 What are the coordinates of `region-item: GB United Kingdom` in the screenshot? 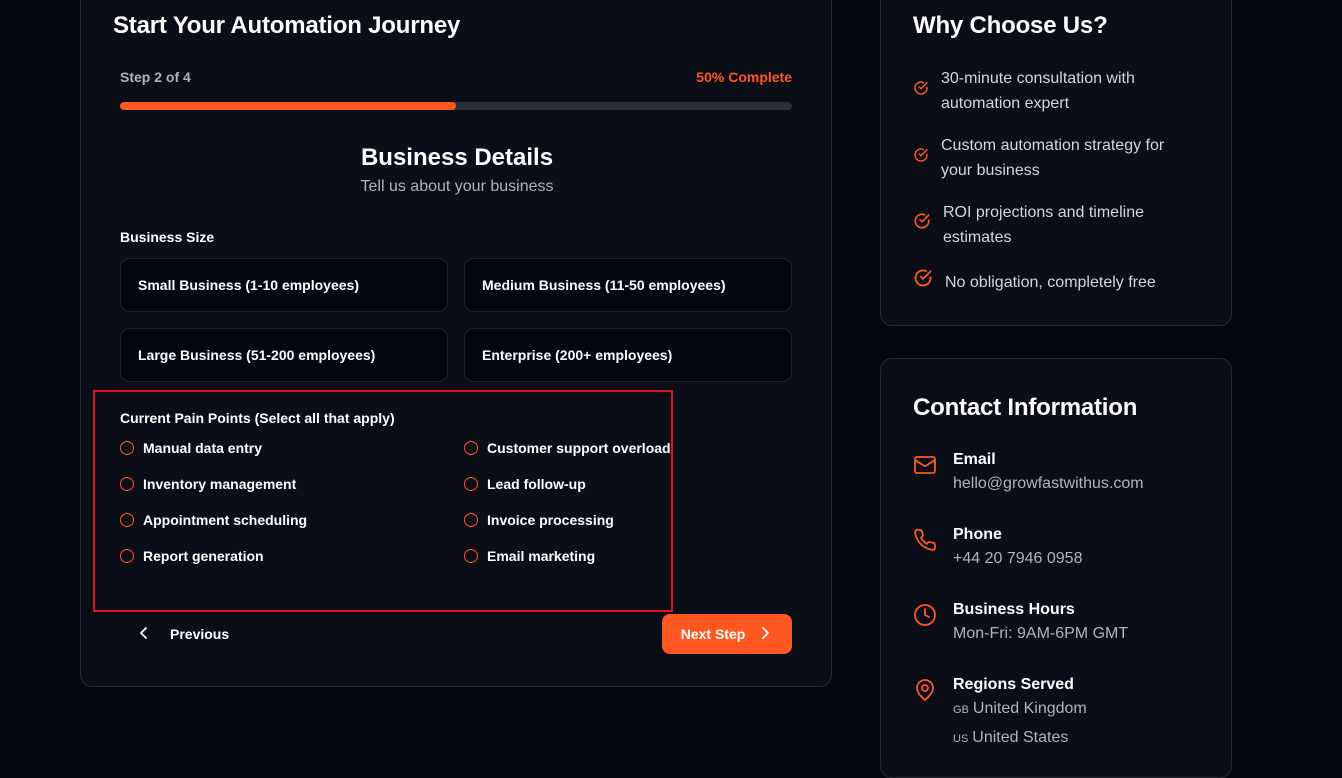 It's located at (1020, 709).